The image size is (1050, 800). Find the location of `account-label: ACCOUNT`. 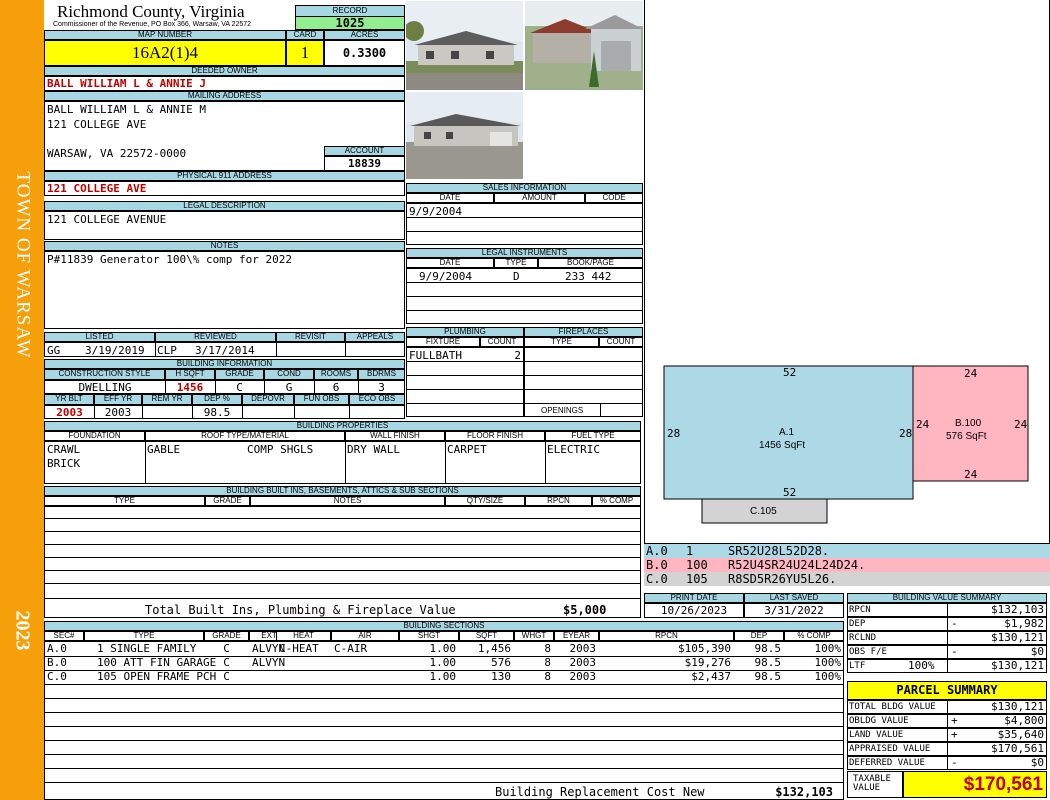

account-label: ACCOUNT is located at coordinates (364, 151).